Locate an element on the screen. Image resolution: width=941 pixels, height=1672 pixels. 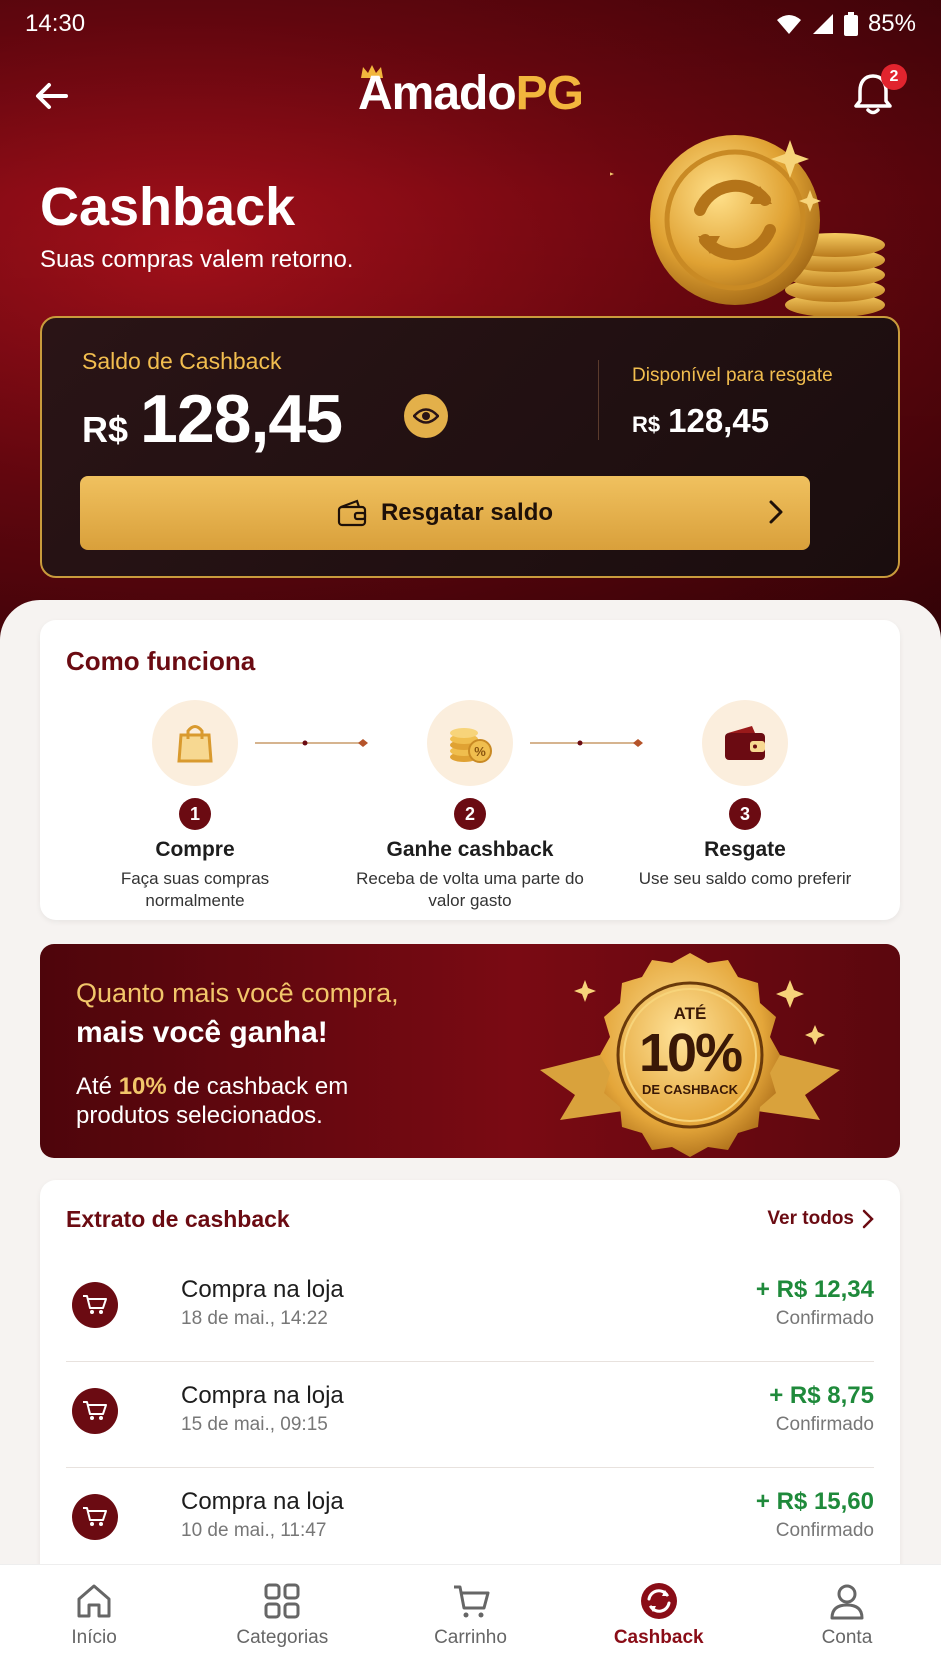
toggle-visibility-button is located at coordinates (426, 416).